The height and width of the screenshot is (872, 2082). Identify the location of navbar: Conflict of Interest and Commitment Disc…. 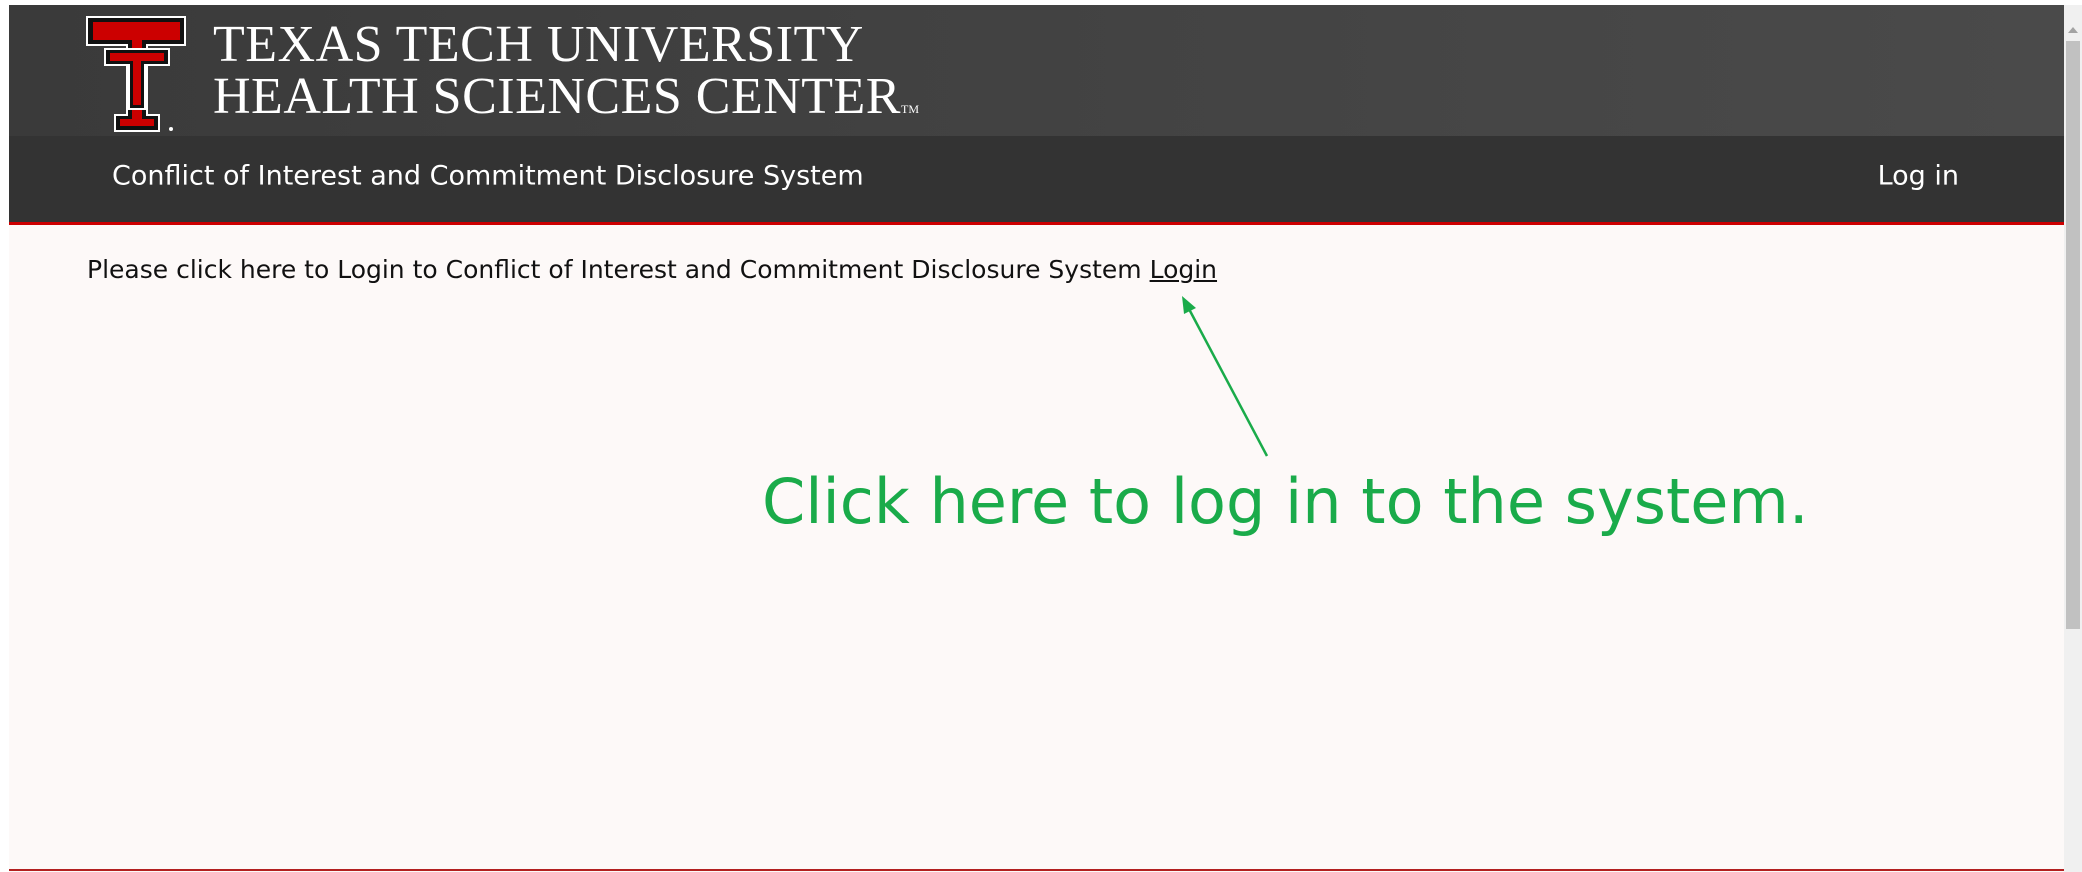
(1036, 180).